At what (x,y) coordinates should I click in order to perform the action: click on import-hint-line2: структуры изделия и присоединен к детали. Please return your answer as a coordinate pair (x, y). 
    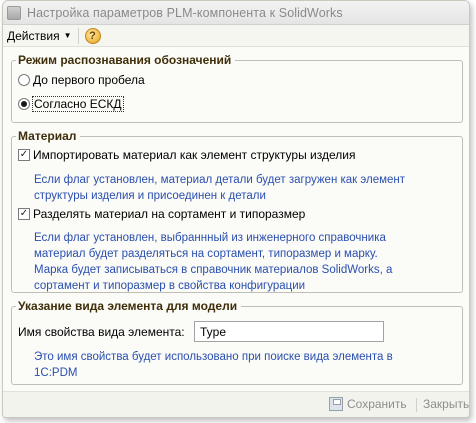
    Looking at the image, I should click on (150, 196).